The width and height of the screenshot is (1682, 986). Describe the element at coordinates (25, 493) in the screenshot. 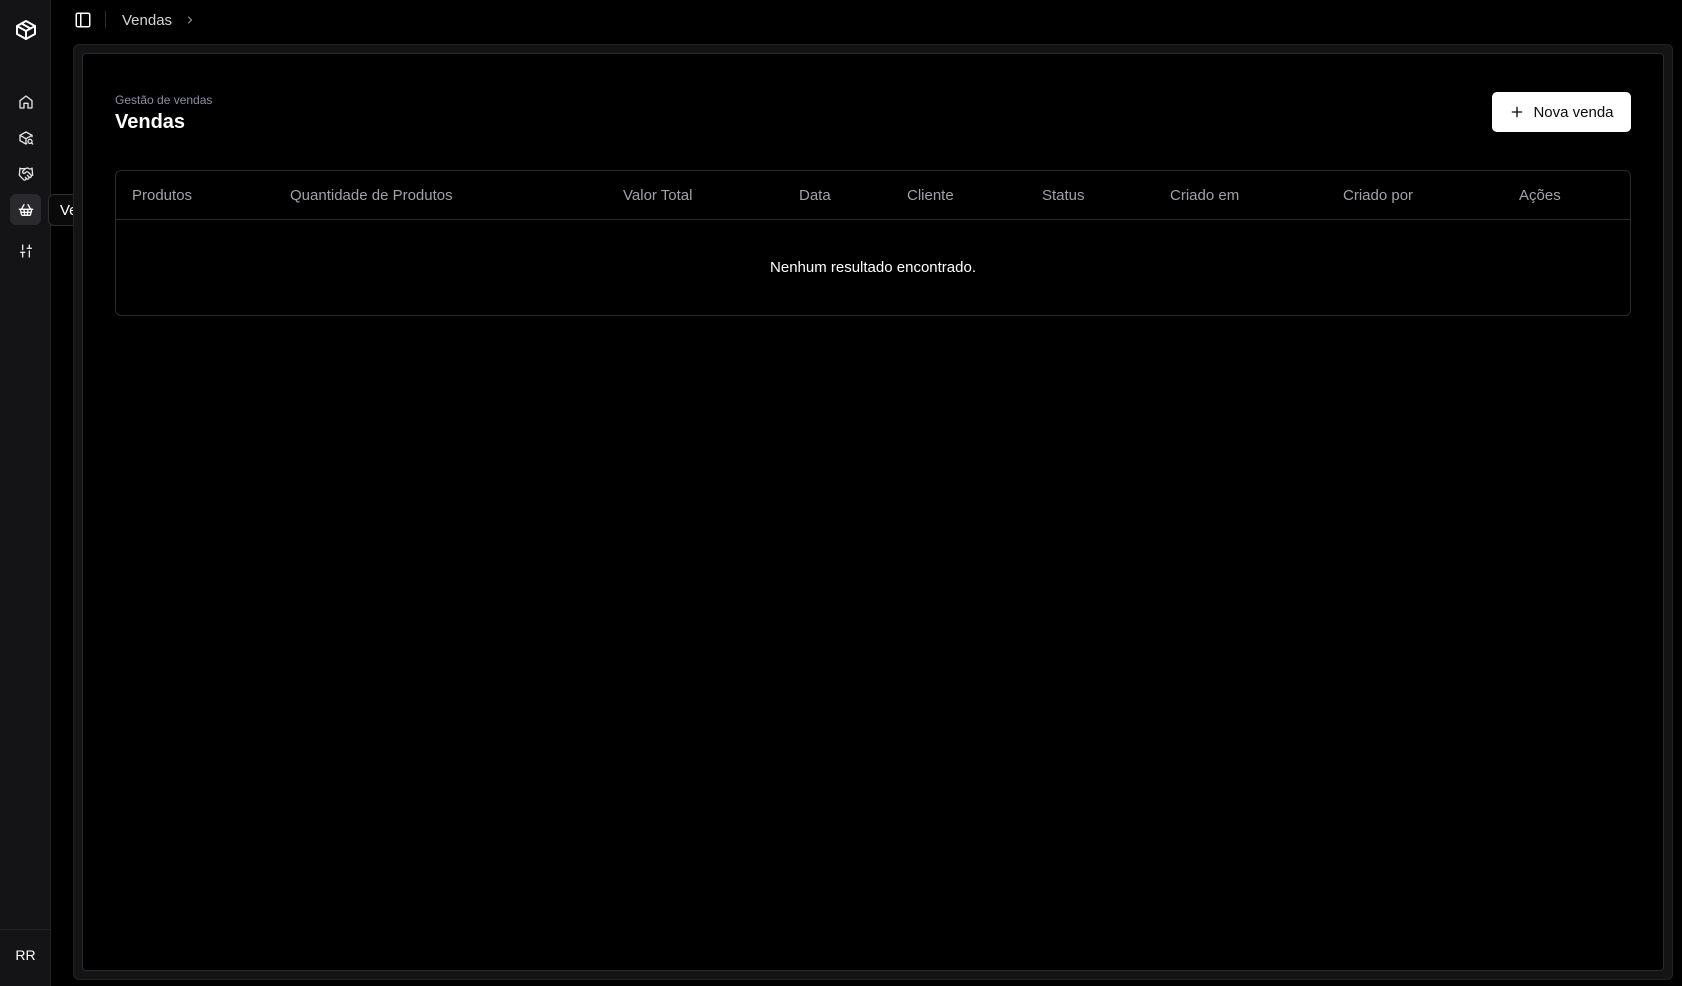

I see `sidebar: RR` at that location.